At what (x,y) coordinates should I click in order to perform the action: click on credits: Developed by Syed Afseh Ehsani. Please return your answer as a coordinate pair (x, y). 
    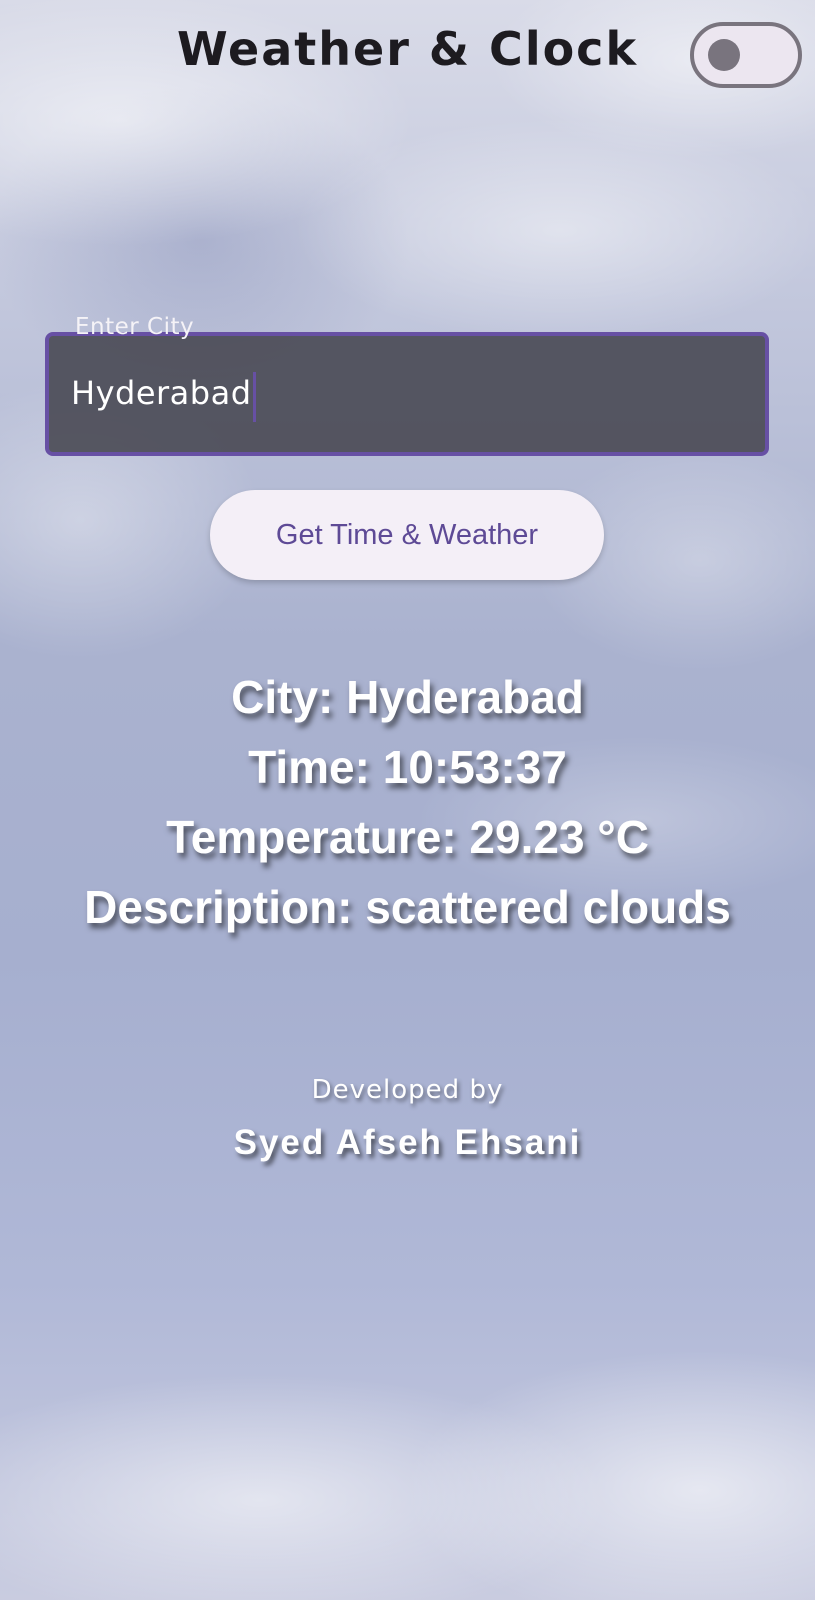
    Looking at the image, I should click on (407, 1119).